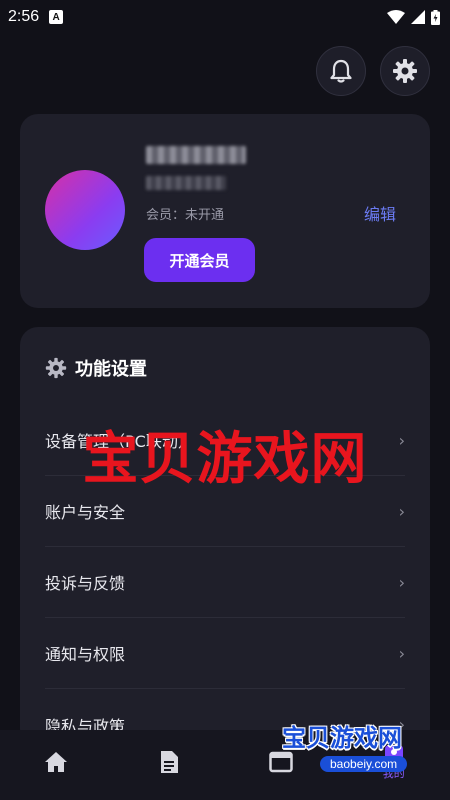 The height and width of the screenshot is (800, 450). Describe the element at coordinates (56, 17) in the screenshot. I see `notification-app-icon: A` at that location.